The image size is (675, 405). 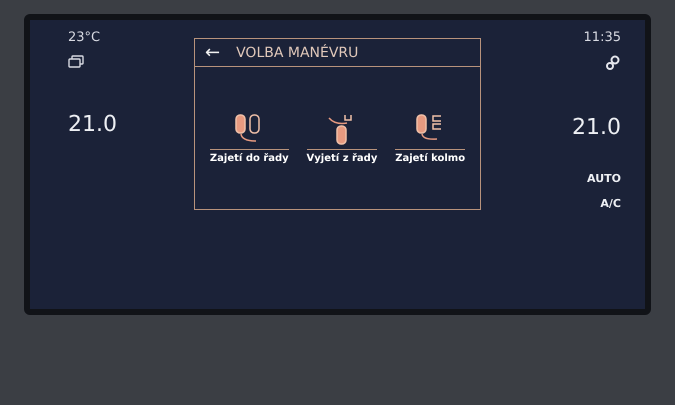 I want to click on screens-icon, so click(x=76, y=61).